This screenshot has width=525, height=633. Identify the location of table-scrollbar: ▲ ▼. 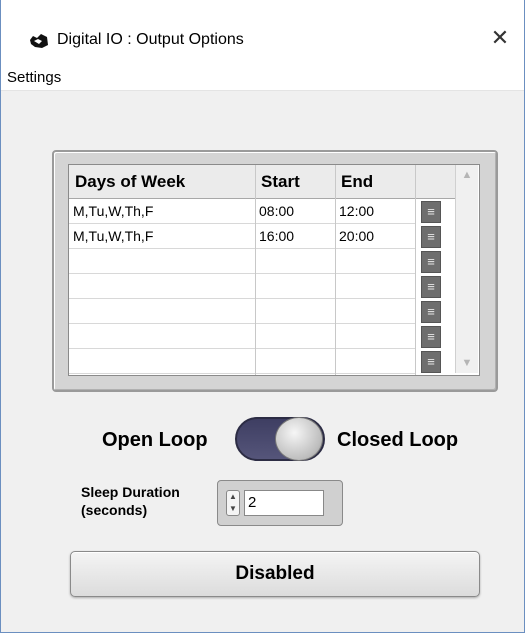
(466, 269).